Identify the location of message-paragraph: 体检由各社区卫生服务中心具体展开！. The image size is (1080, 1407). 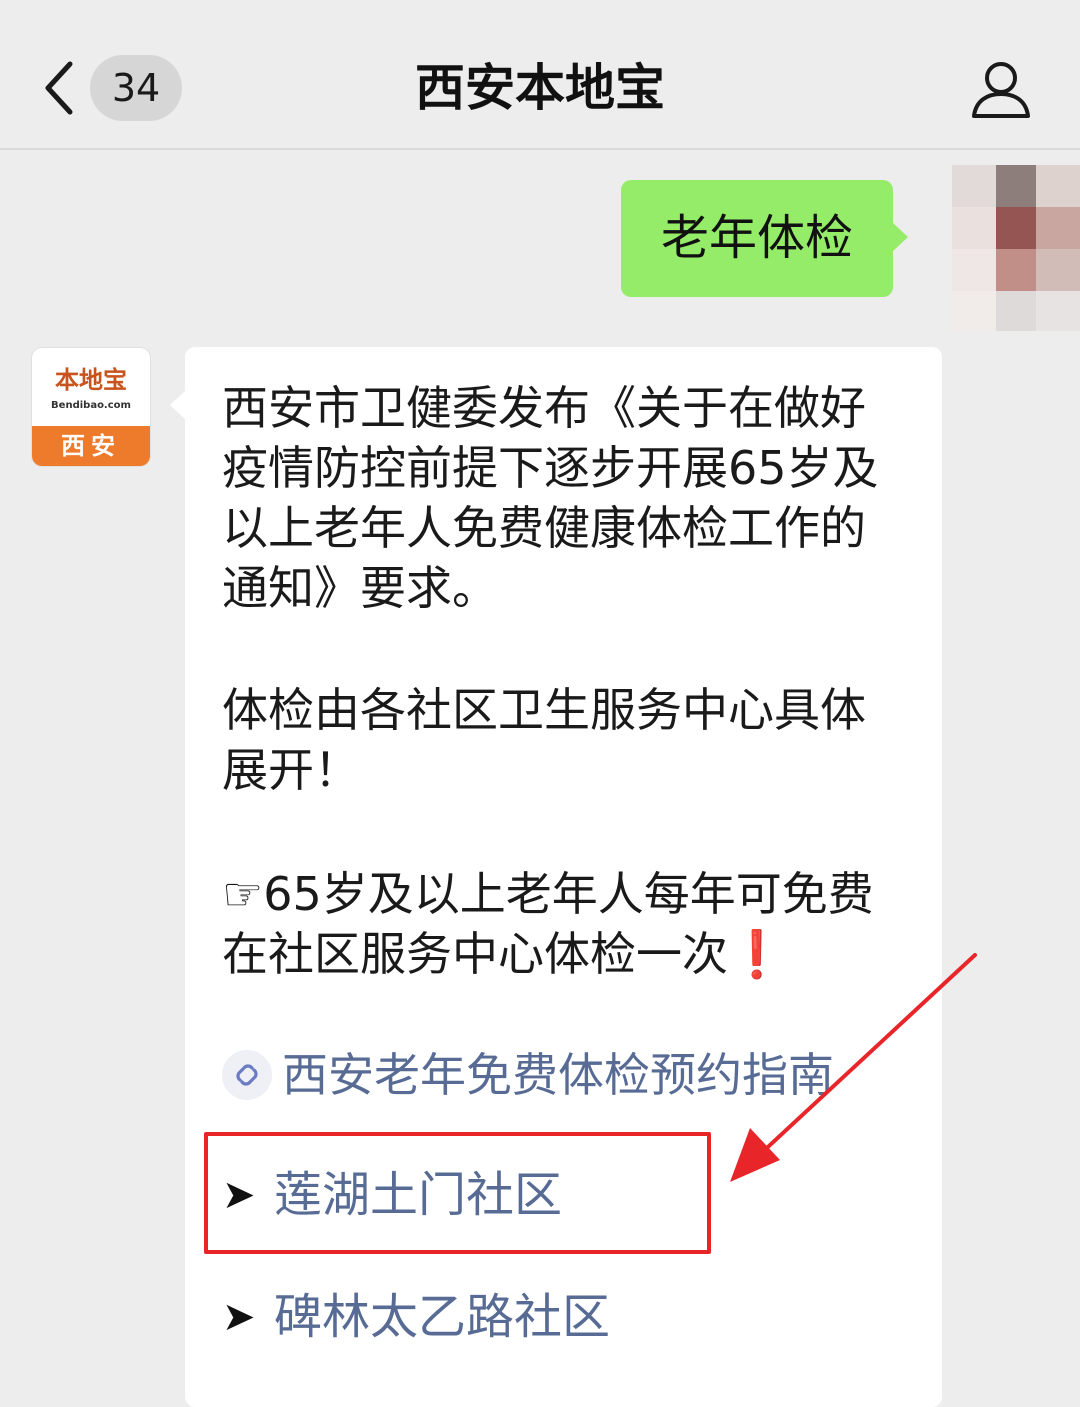
(544, 740).